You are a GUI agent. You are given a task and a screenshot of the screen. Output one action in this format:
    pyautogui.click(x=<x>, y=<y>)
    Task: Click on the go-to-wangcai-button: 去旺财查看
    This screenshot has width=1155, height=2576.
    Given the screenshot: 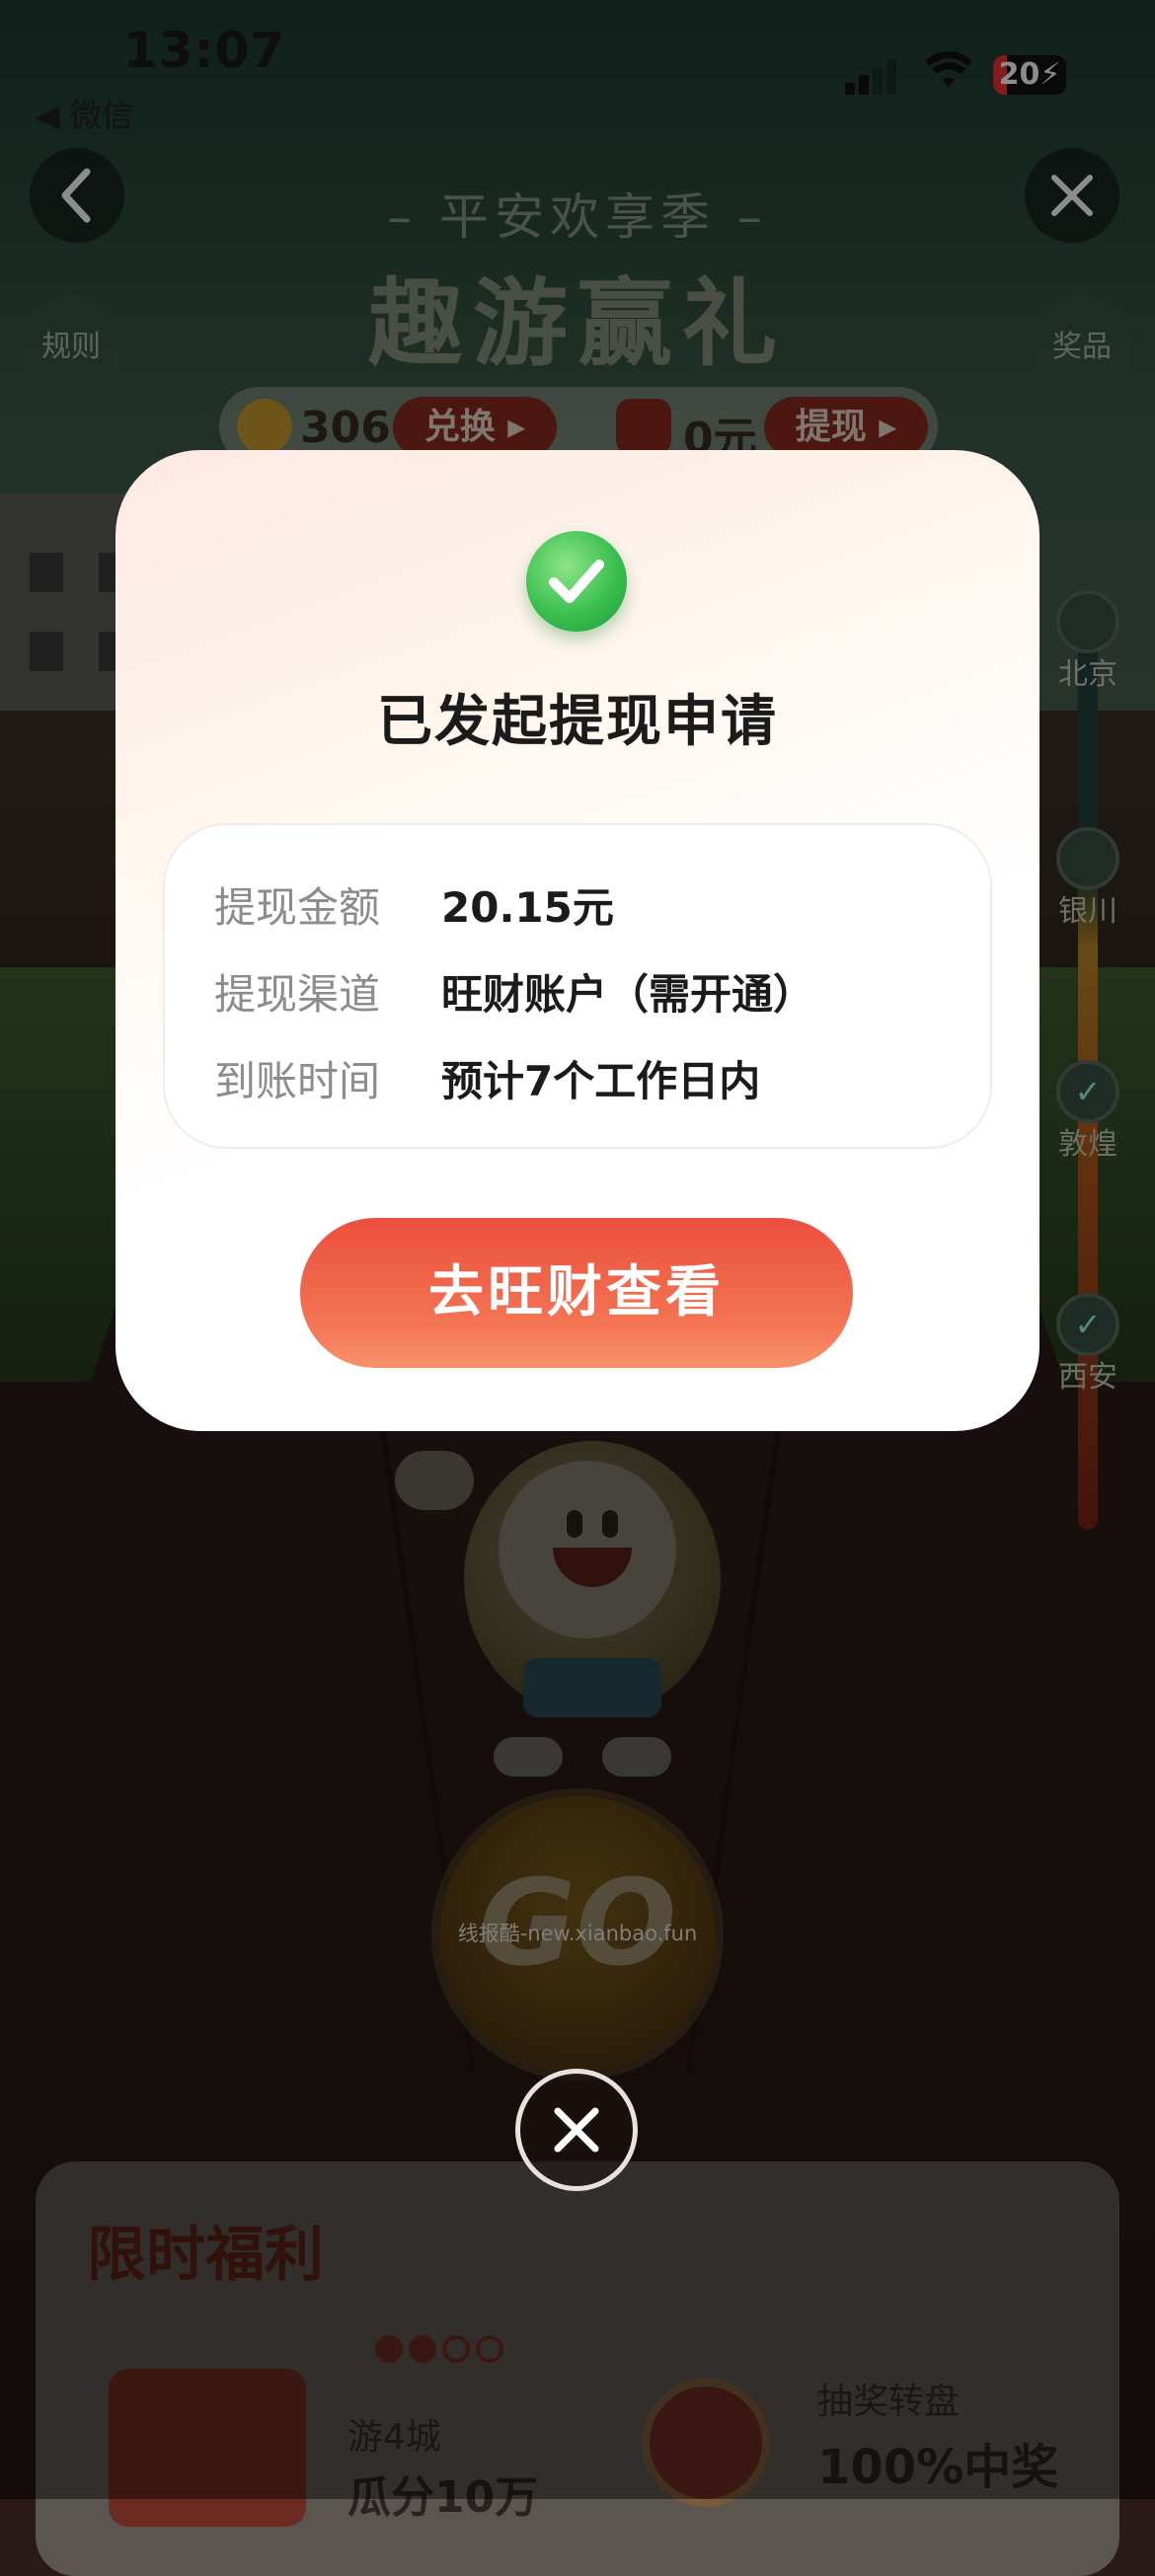 What is the action you would take?
    pyautogui.click(x=576, y=1293)
    